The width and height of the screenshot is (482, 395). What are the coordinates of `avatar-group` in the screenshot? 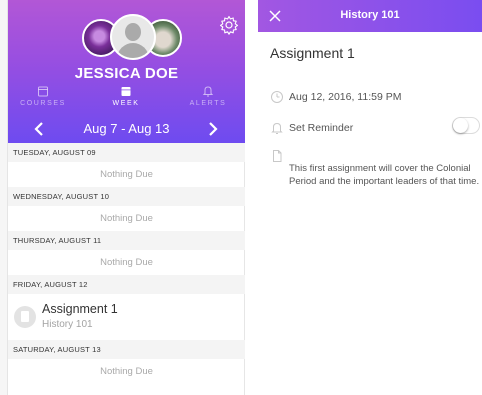 It's located at (132, 37).